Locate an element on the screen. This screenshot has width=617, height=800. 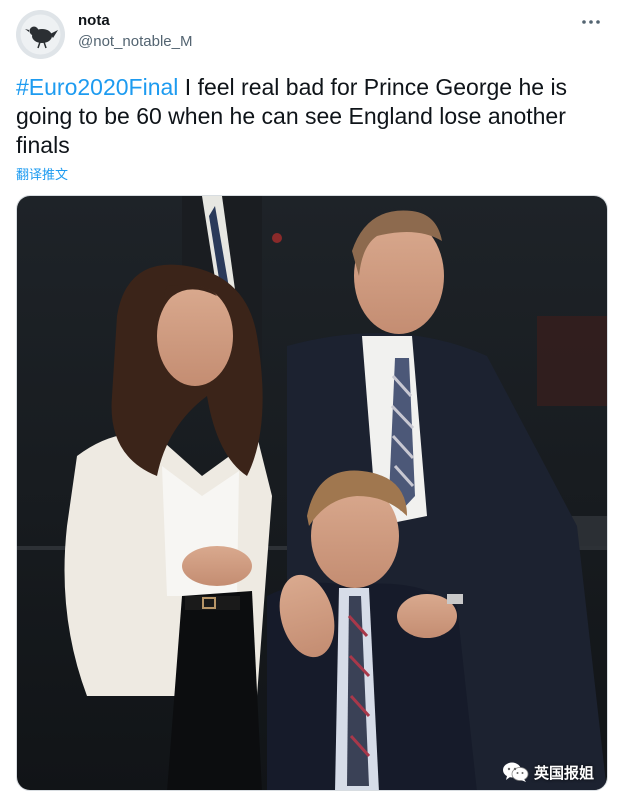
author-avatar is located at coordinates (40, 34).